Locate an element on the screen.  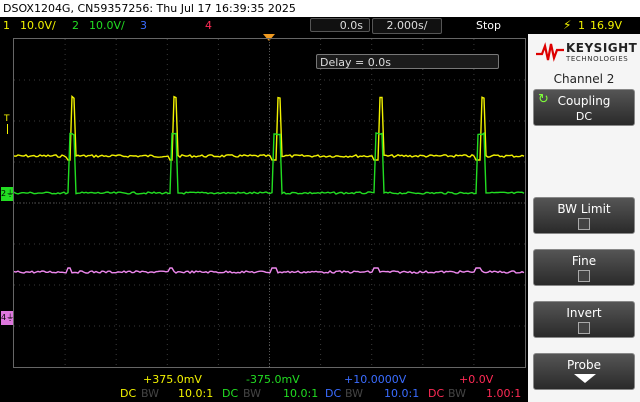
ch3-probe: 10.0:1 is located at coordinates (402, 393).